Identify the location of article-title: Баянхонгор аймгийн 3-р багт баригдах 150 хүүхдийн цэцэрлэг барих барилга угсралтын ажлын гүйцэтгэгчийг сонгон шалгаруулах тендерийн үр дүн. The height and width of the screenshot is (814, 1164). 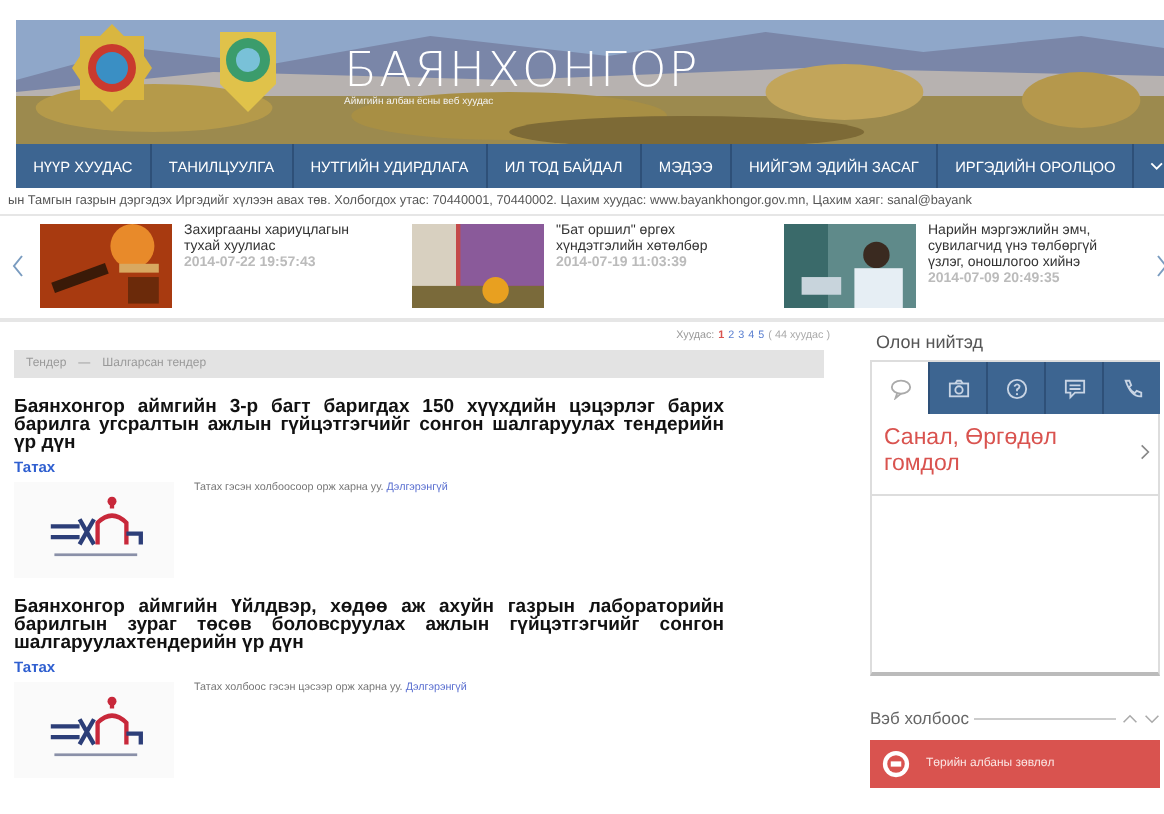
(369, 425).